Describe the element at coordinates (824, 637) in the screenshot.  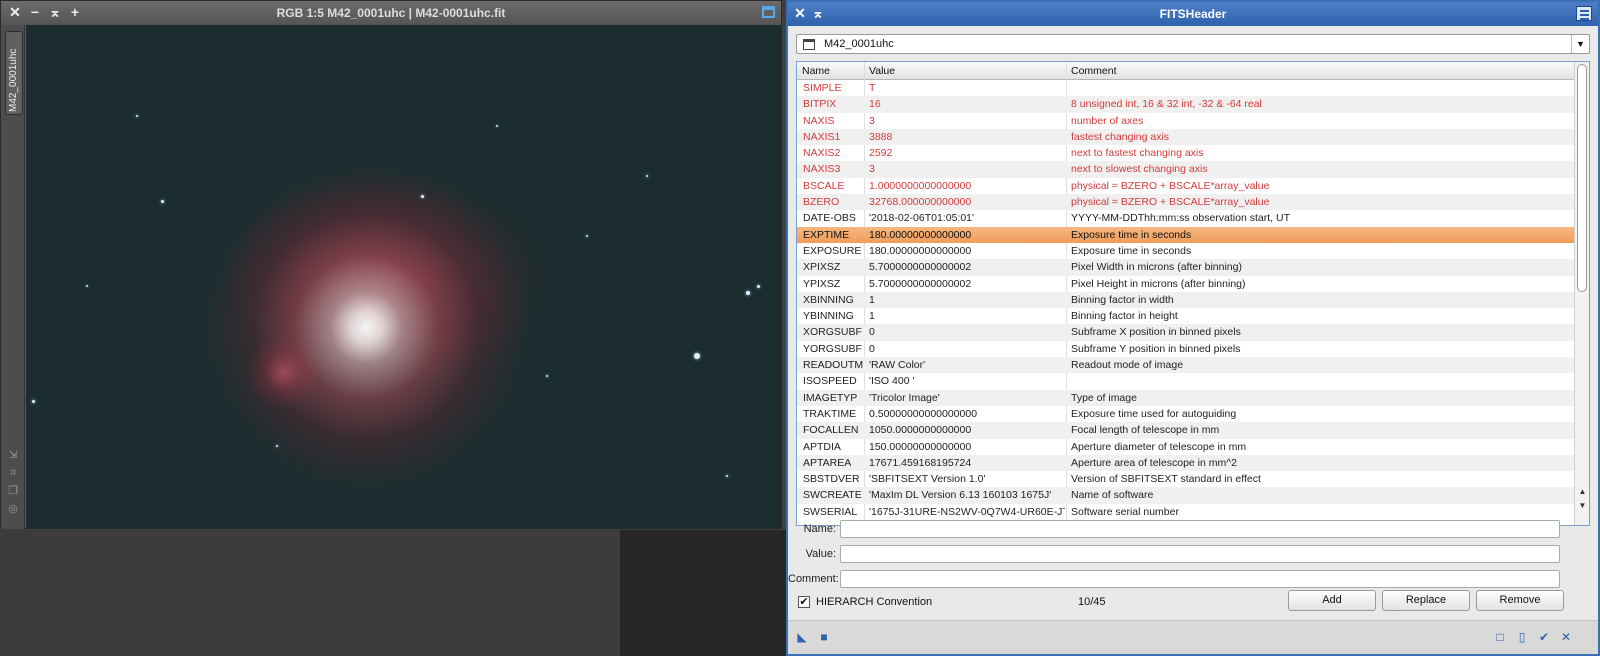
I see `apply-square-icon: ■` at that location.